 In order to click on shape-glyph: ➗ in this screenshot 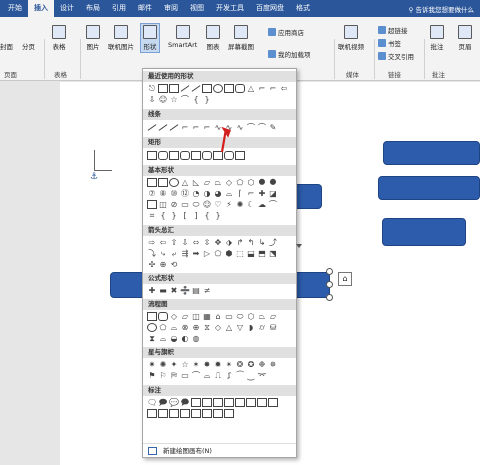, I will do `click(185, 290)`.